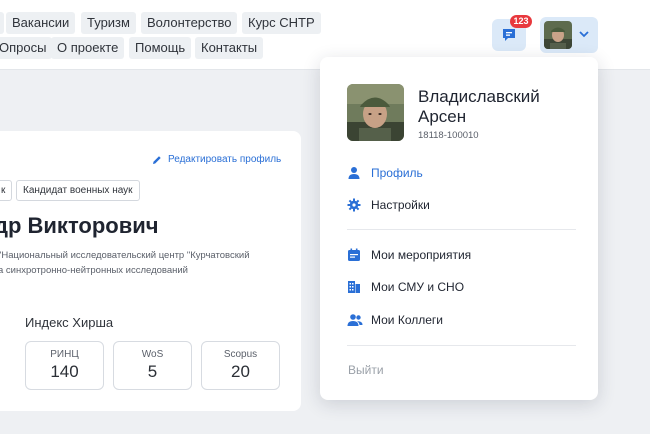 Image resolution: width=650 pixels, height=434 pixels. Describe the element at coordinates (354, 205) in the screenshot. I see `gear-icon` at that location.